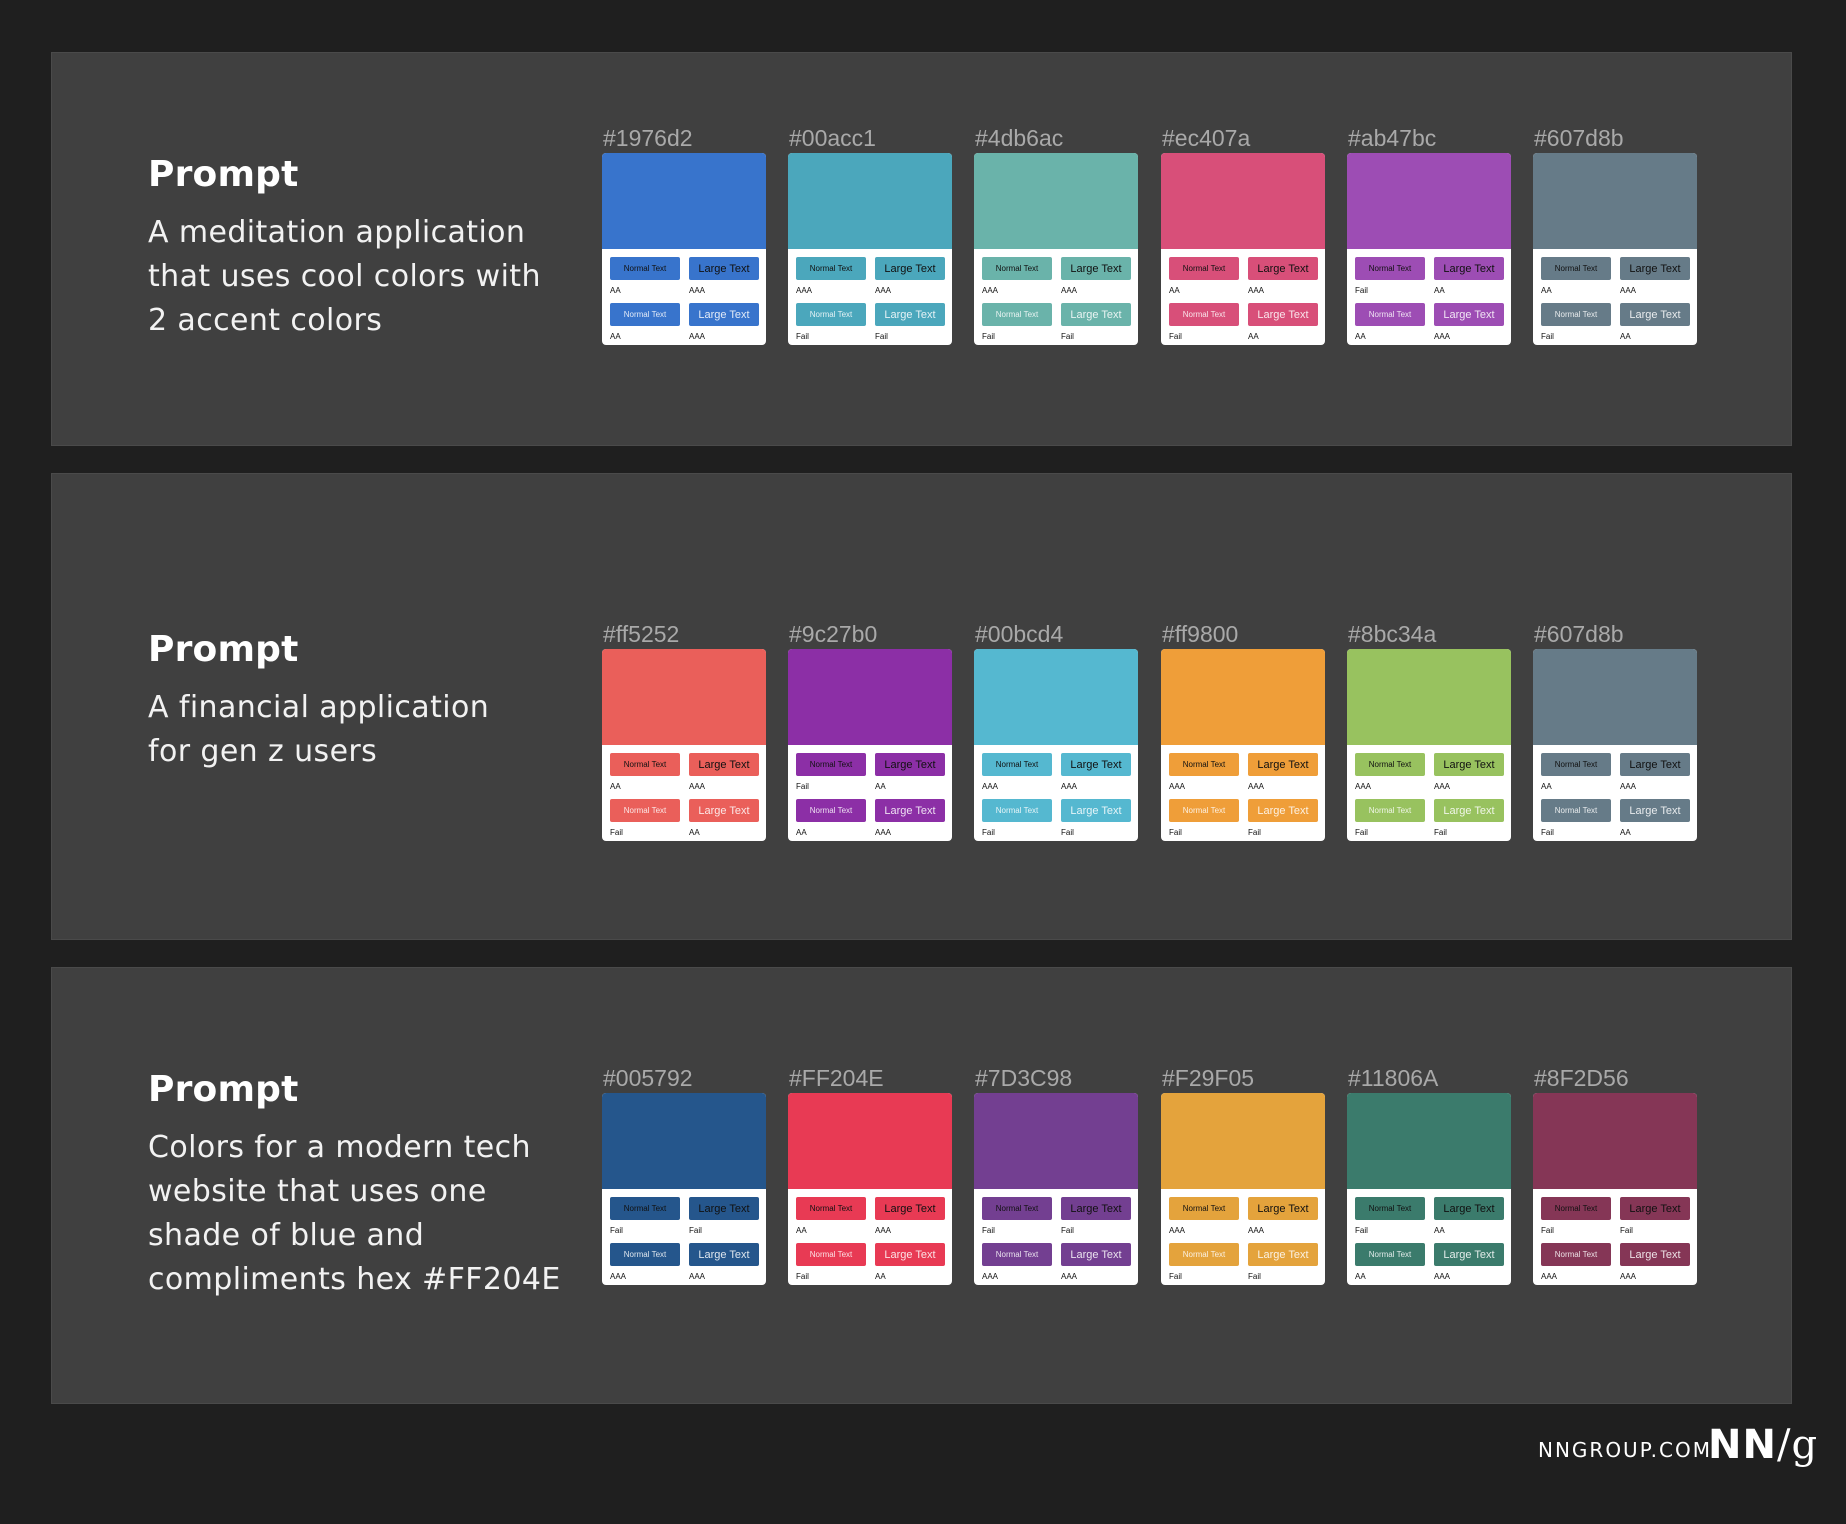 This screenshot has width=1846, height=1524. I want to click on hex-label: #8bc34a, so click(1392, 634).